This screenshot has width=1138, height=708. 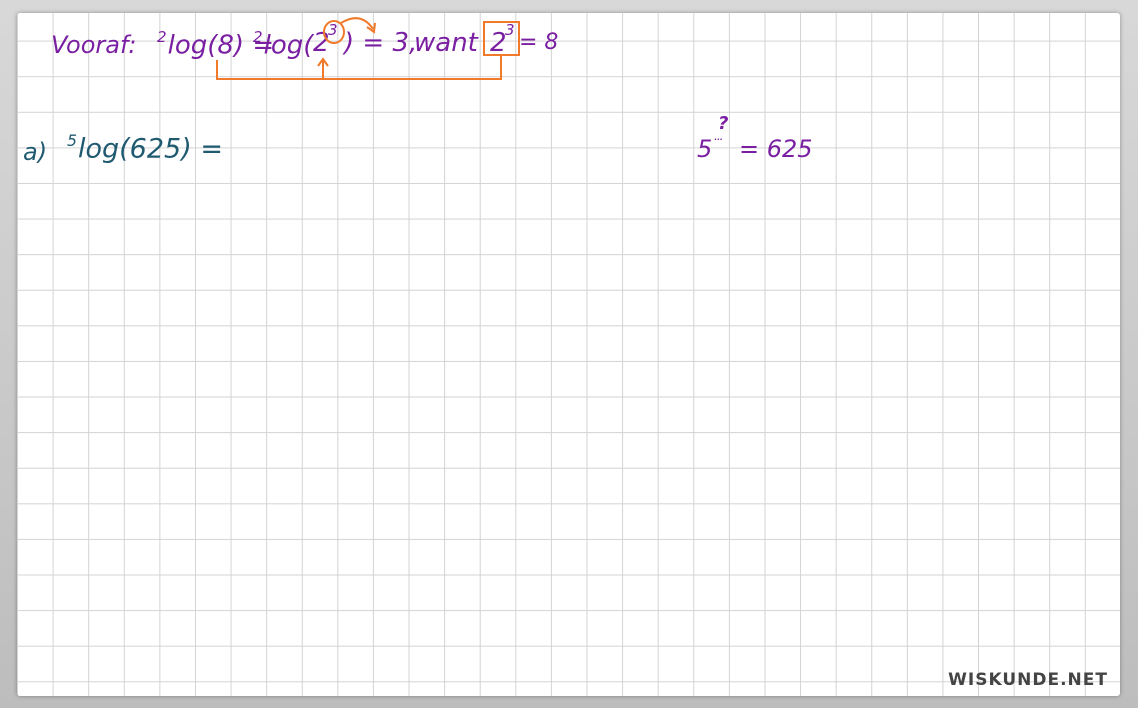 What do you see at coordinates (72, 140) in the screenshot?
I see `part-a-base: 5` at bounding box center [72, 140].